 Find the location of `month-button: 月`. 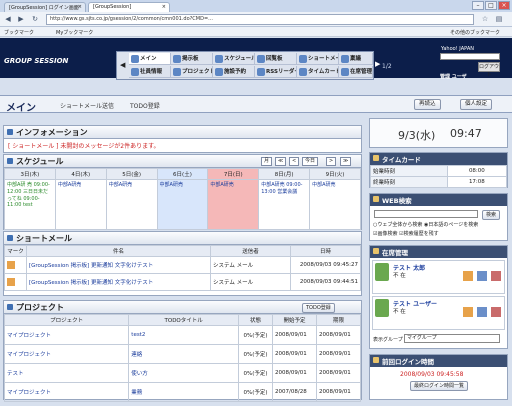

month-button: 月 is located at coordinates (267, 161).